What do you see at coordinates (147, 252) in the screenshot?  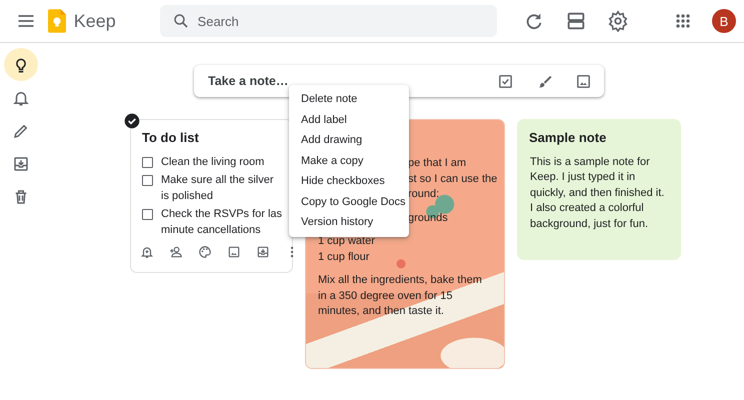 I see `add-reminder-icon` at bounding box center [147, 252].